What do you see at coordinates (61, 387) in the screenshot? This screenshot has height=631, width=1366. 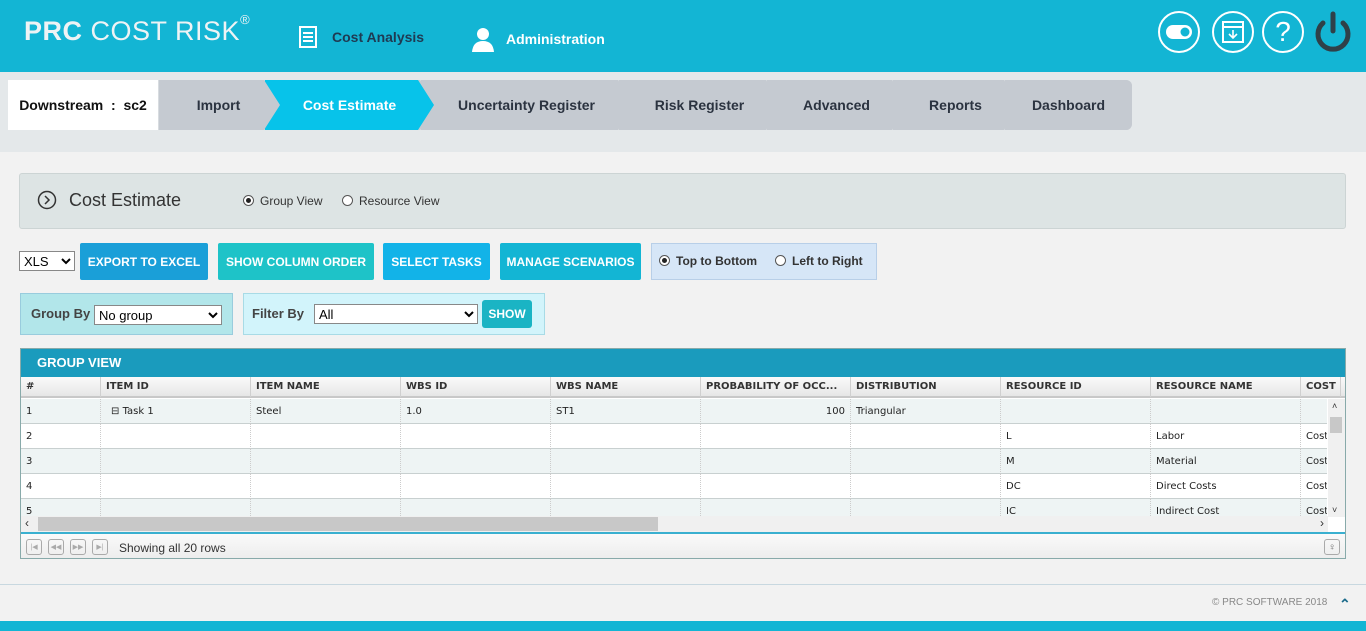 I see `column-header: #` at bounding box center [61, 387].